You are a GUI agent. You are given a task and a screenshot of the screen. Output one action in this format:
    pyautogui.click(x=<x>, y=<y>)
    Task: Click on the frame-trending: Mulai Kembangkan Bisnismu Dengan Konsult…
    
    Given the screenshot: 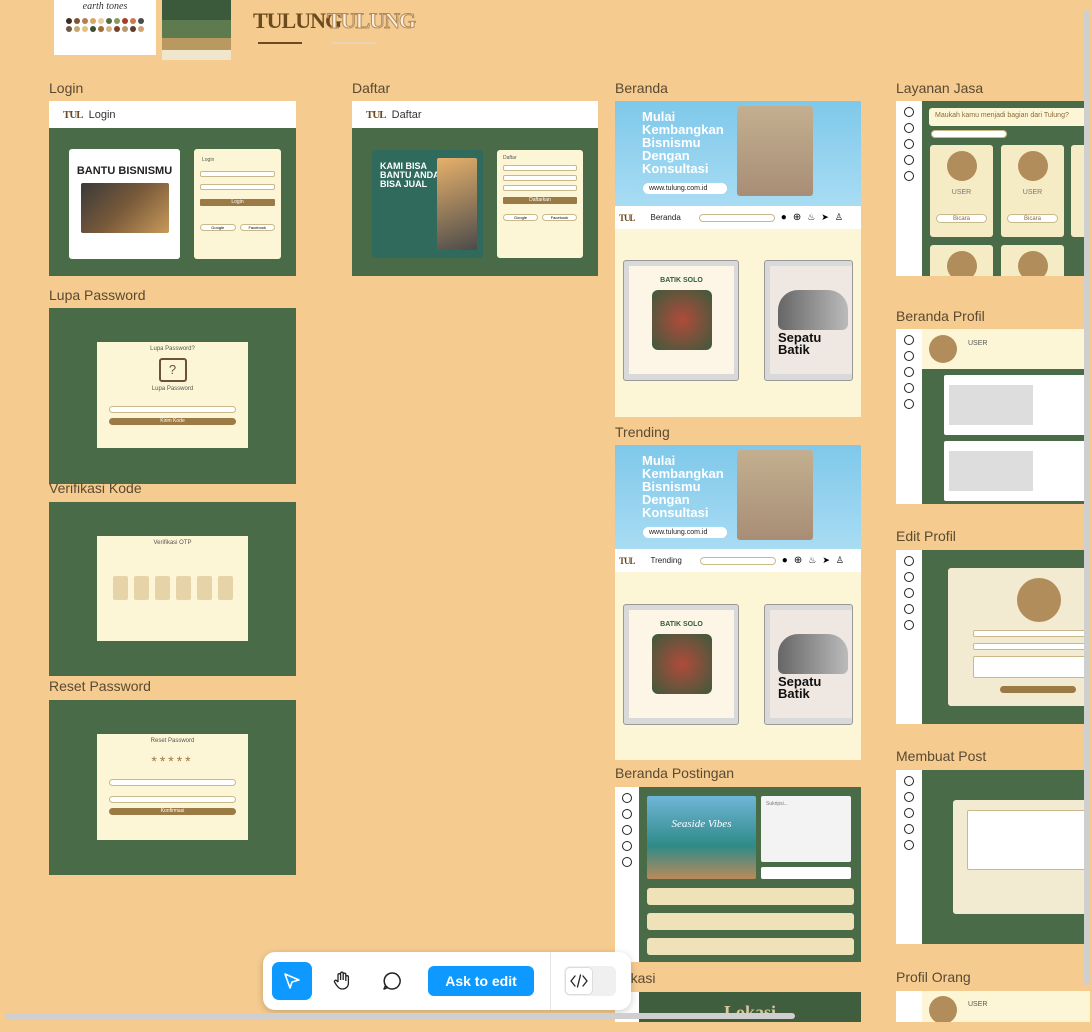 What is the action you would take?
    pyautogui.click(x=738, y=602)
    